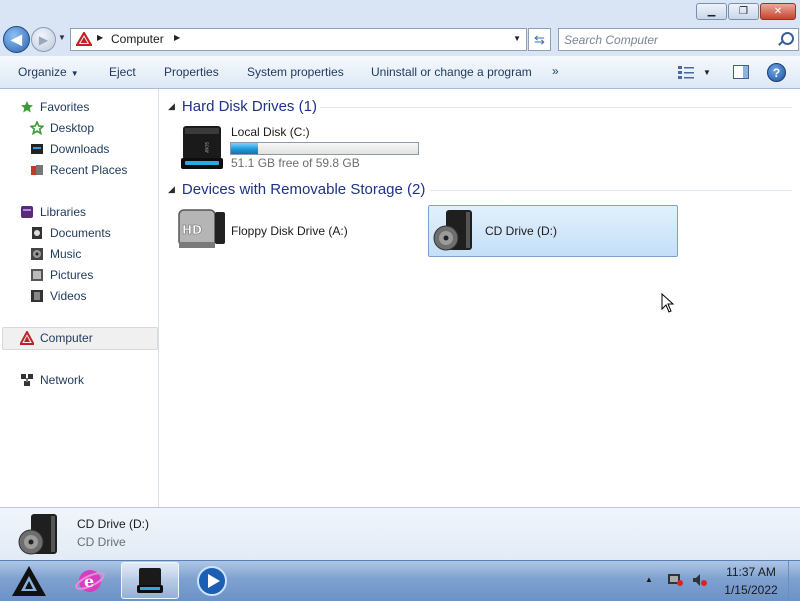 Image resolution: width=800 pixels, height=601 pixels. Describe the element at coordinates (686, 73) in the screenshot. I see `change-view-icon` at that location.